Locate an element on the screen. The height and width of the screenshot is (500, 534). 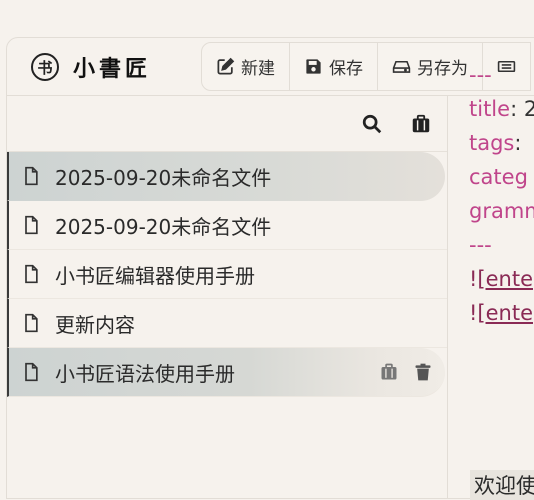
file-list-item: 小书匠编辑器使用手册 is located at coordinates (227, 274).